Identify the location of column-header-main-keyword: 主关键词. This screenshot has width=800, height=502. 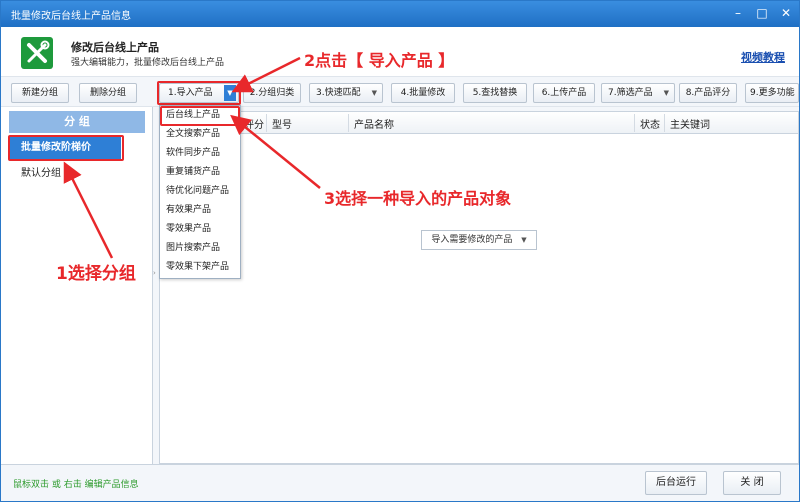
(690, 123).